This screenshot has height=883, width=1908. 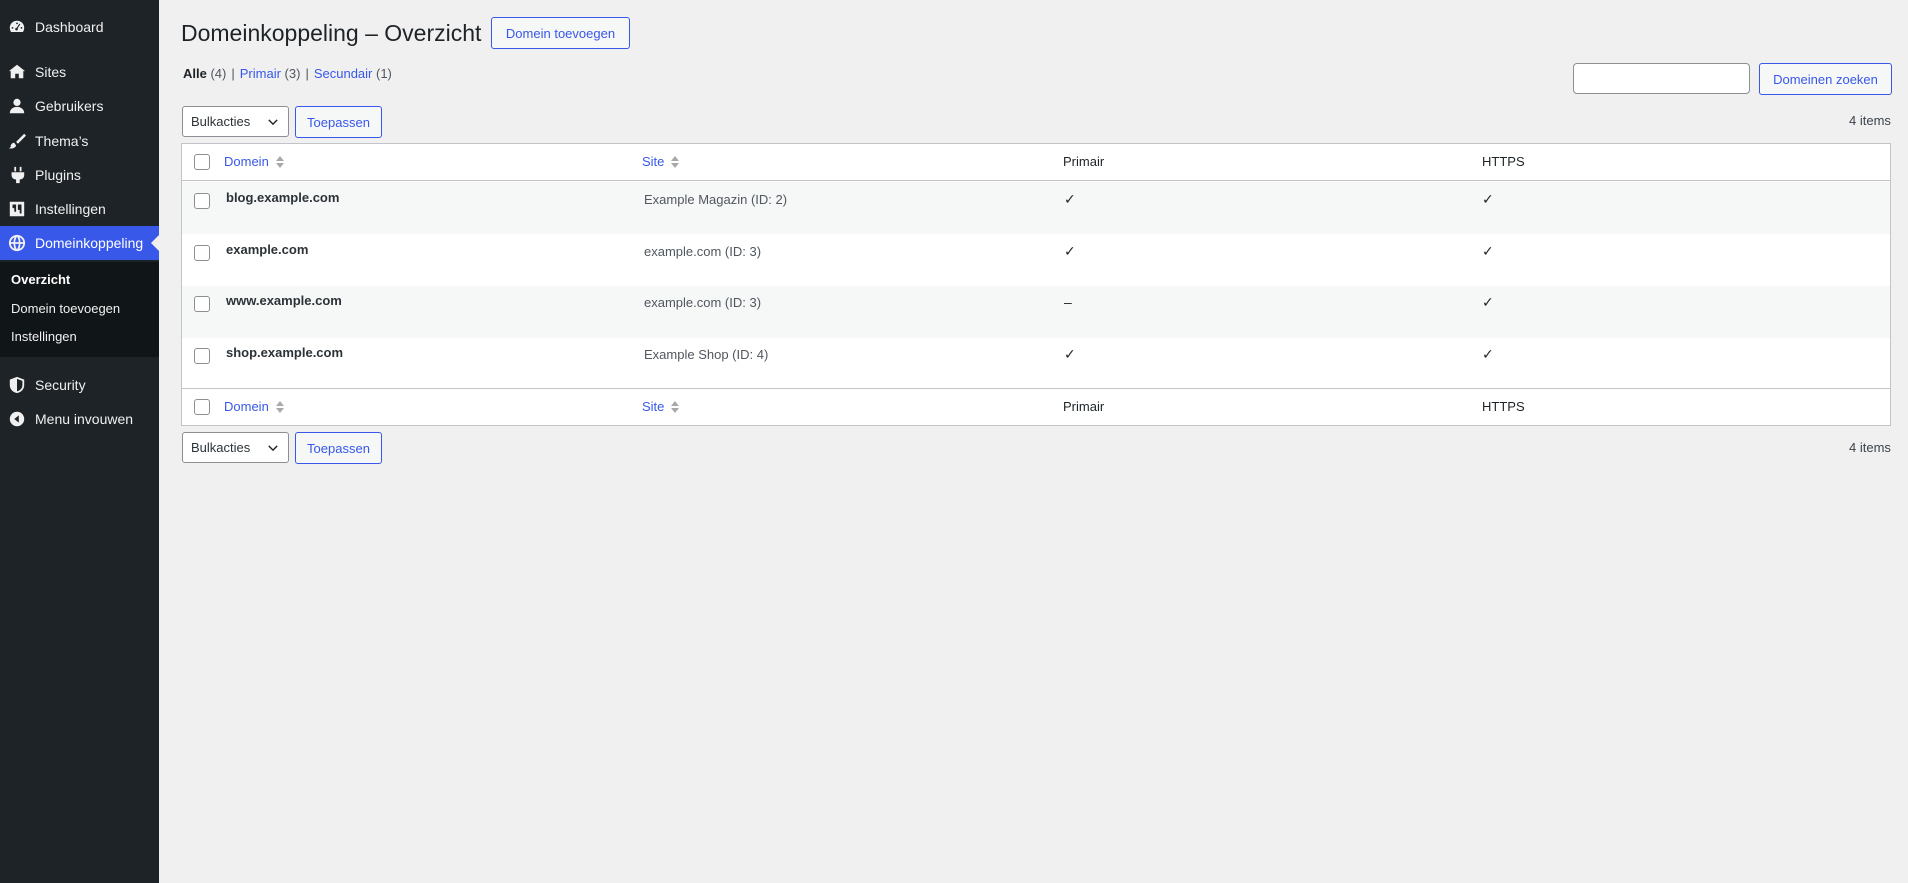 I want to click on sidebar-item-themes: Thema’s, so click(x=79, y=141).